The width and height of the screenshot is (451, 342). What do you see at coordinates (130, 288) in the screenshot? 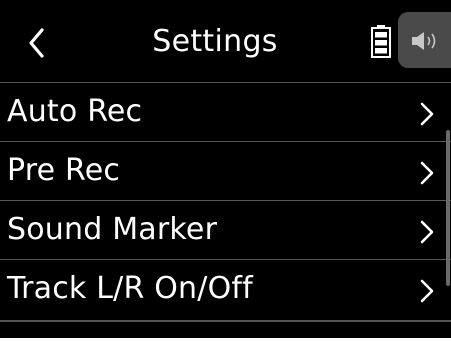
I see `menu-item-label: Track L/R On/Off` at bounding box center [130, 288].